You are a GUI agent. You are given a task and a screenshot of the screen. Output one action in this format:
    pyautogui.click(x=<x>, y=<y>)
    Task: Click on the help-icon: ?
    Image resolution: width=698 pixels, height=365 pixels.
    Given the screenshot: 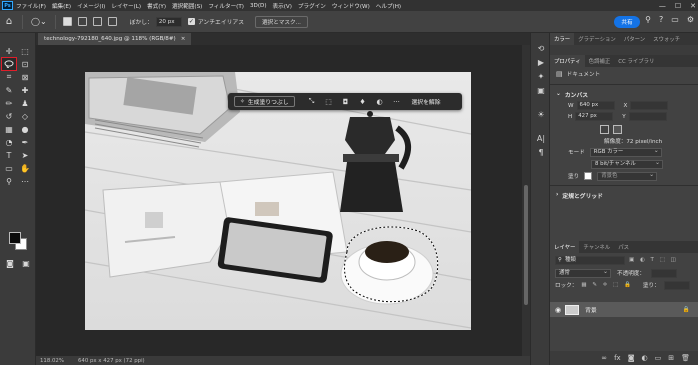 What is the action you would take?
    pyautogui.click(x=661, y=19)
    